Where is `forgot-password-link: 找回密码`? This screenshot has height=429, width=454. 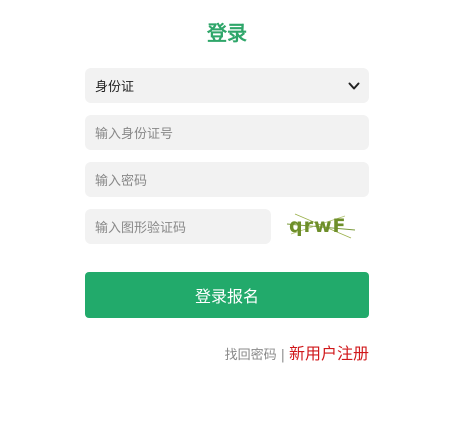 forgot-password-link: 找回密码 is located at coordinates (251, 353).